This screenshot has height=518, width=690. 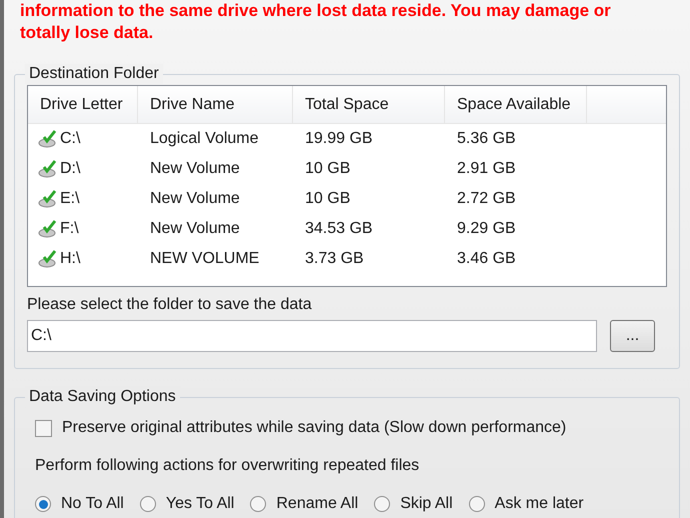 What do you see at coordinates (314, 428) in the screenshot?
I see `preserve-label: Preserve original attributes while saving data (Slow down performance)` at bounding box center [314, 428].